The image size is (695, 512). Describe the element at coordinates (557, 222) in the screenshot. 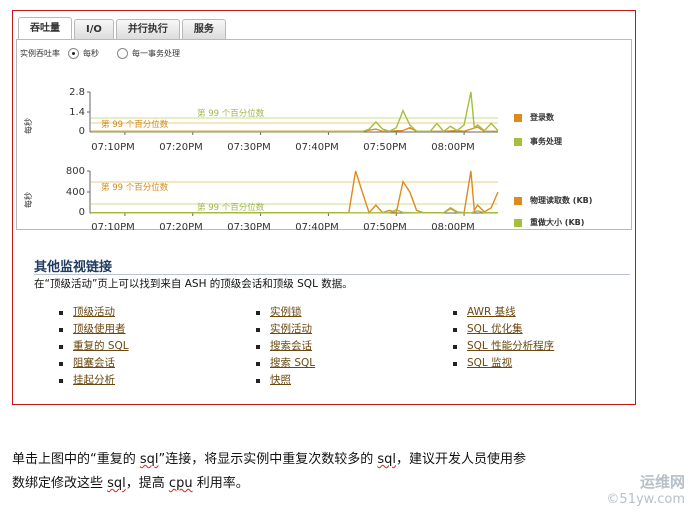

I see `legend-label: 重做大小 (KB)` at that location.